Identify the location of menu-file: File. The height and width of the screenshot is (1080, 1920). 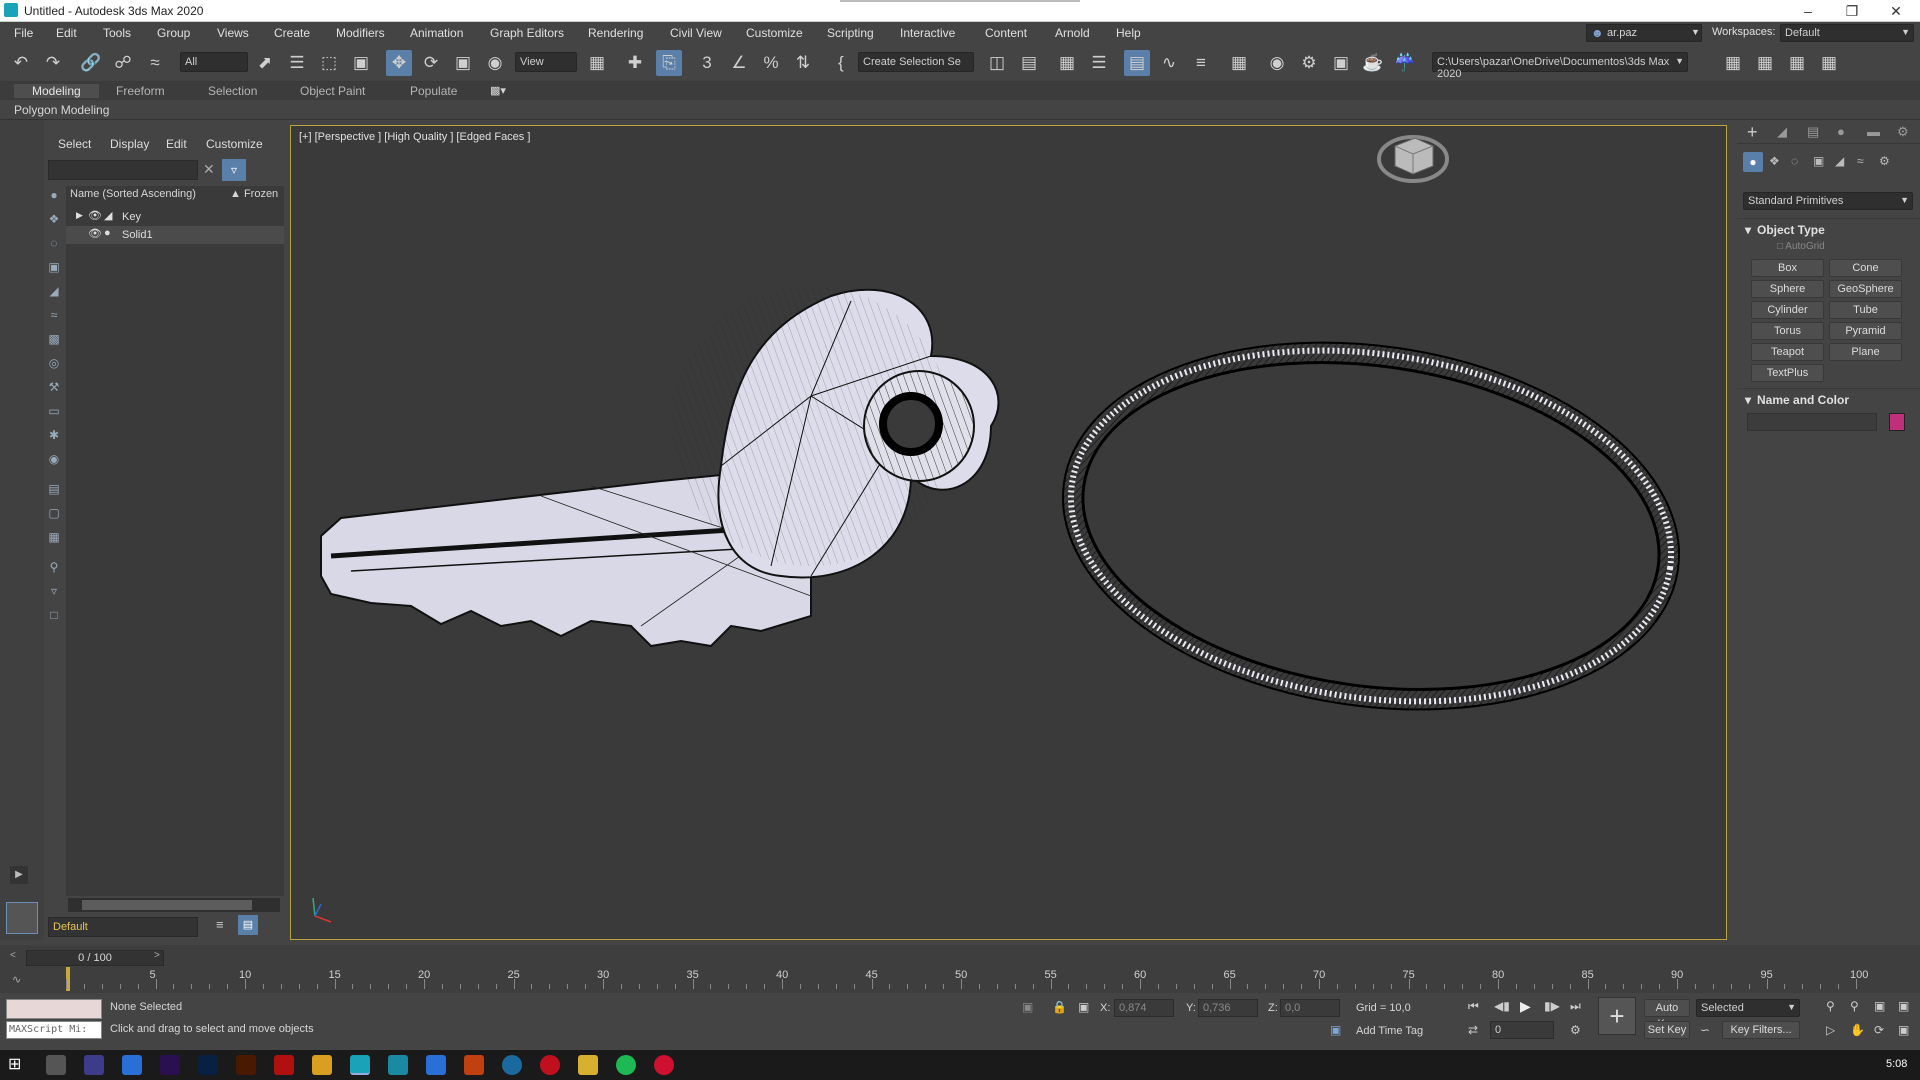
(23, 33).